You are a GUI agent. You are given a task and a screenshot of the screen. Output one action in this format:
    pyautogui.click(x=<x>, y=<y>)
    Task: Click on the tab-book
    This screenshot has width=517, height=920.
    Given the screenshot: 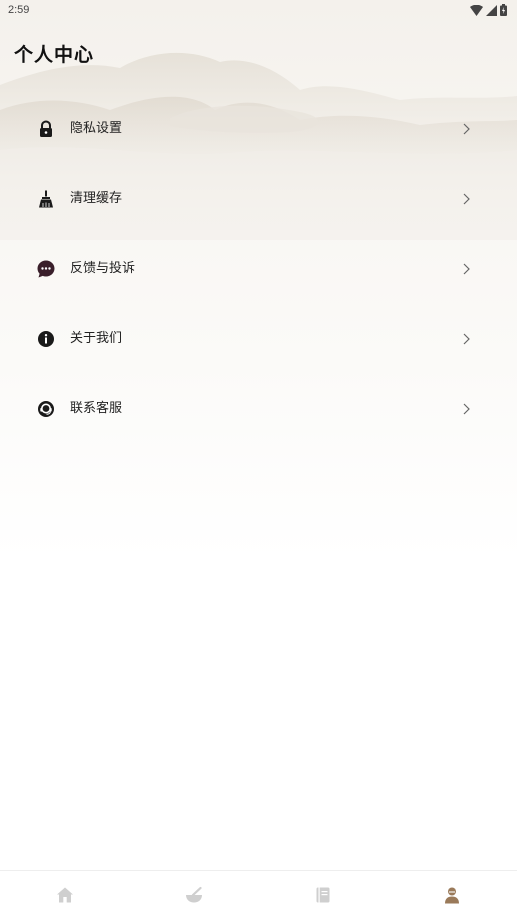 What is the action you would take?
    pyautogui.click(x=322, y=895)
    